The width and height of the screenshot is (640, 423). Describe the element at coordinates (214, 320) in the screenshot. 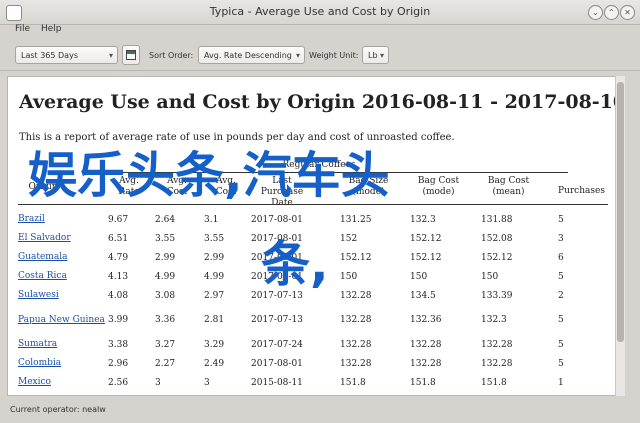

I see `table-cell: 2.81` at that location.